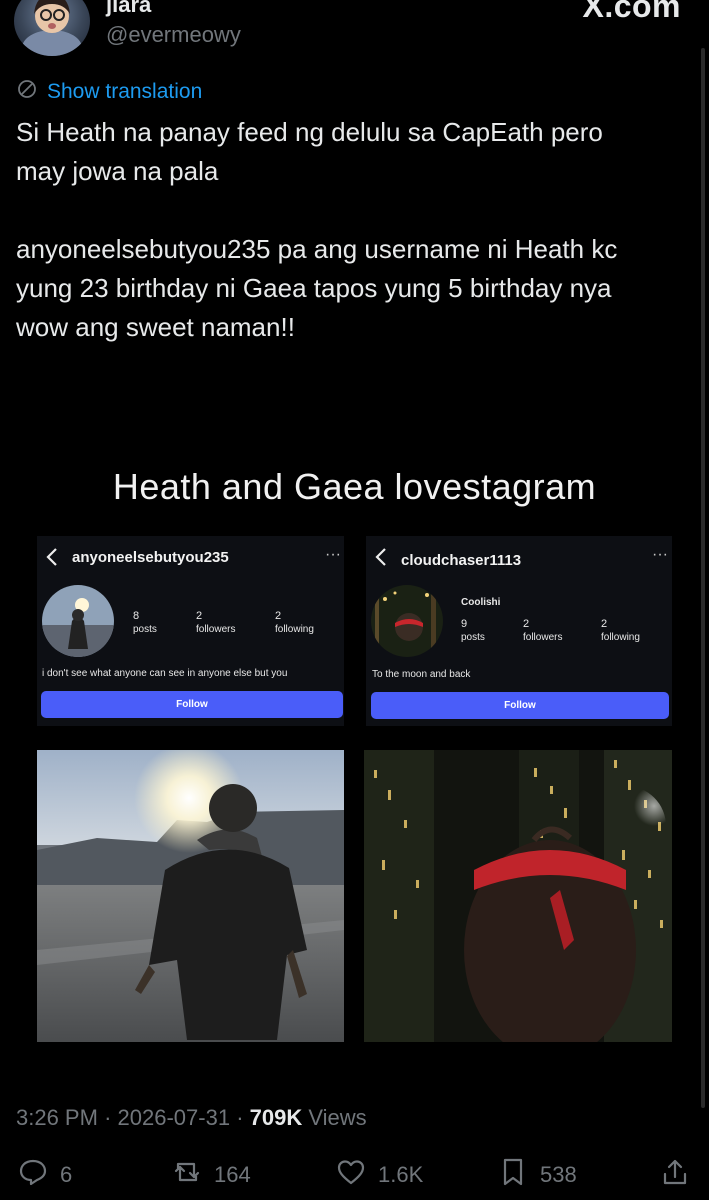 The height and width of the screenshot is (1200, 709). What do you see at coordinates (351, 1175) in the screenshot?
I see `heart-icon` at bounding box center [351, 1175].